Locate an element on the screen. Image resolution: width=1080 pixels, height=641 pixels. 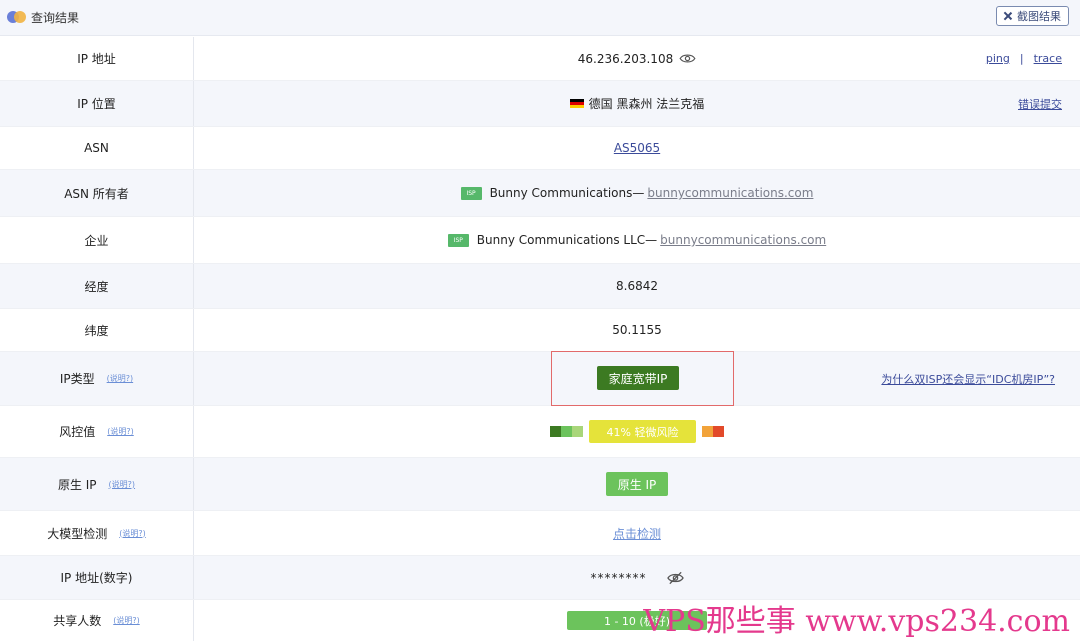
screenshot-button-label: 截图结果 is located at coordinates (1039, 16).